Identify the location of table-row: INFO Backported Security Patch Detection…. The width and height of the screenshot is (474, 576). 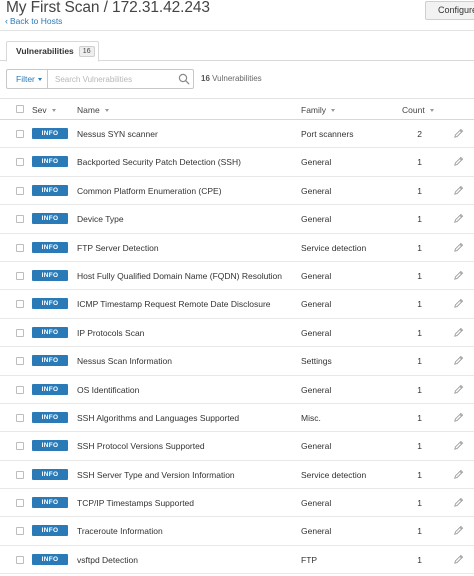
(237, 162).